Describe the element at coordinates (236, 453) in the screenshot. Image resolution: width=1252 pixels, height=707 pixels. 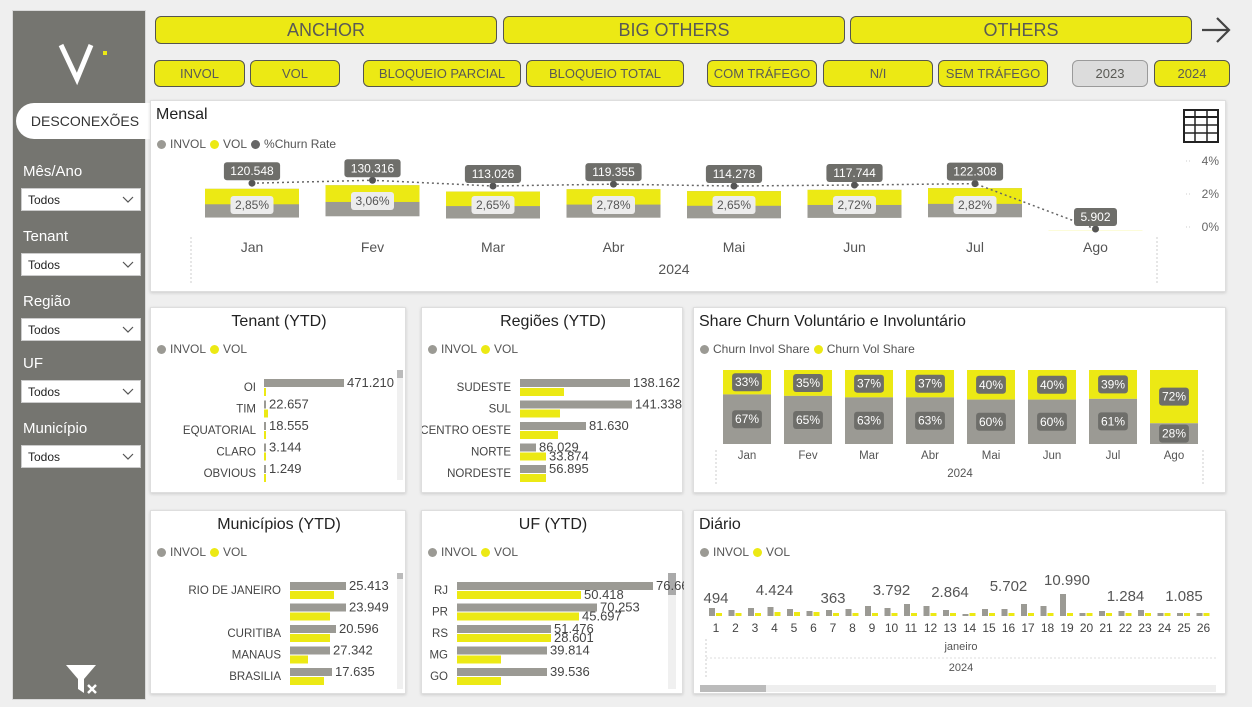
I see `category-label: CLARO` at that location.